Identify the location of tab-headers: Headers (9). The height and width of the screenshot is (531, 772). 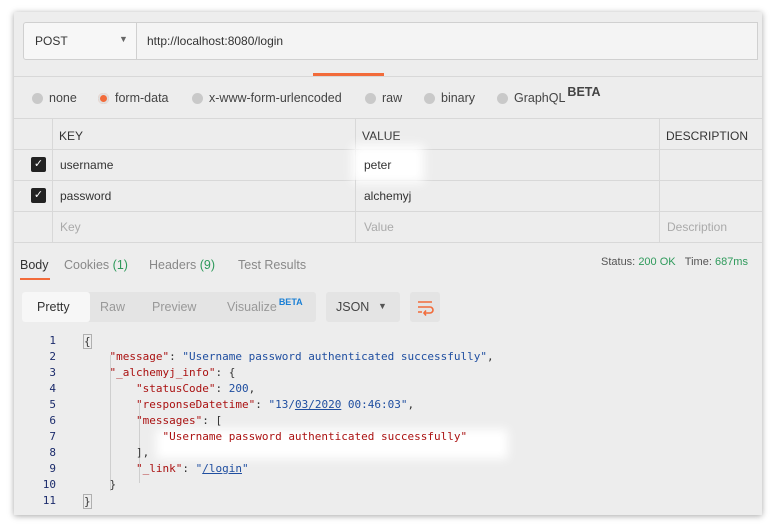
(182, 265).